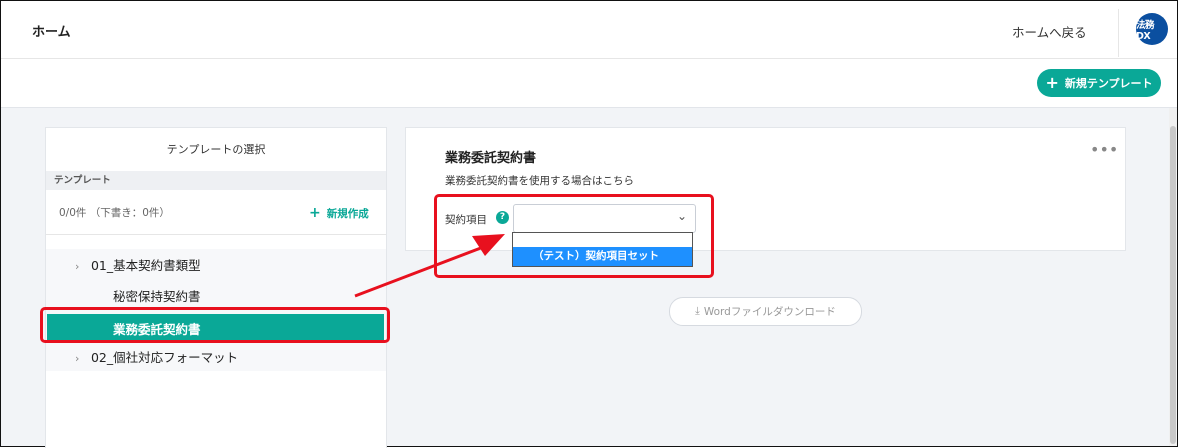 The width and height of the screenshot is (1178, 448). What do you see at coordinates (539, 181) in the screenshot?
I see `card-description: 業務委託契約書を使用する場合はこちら` at bounding box center [539, 181].